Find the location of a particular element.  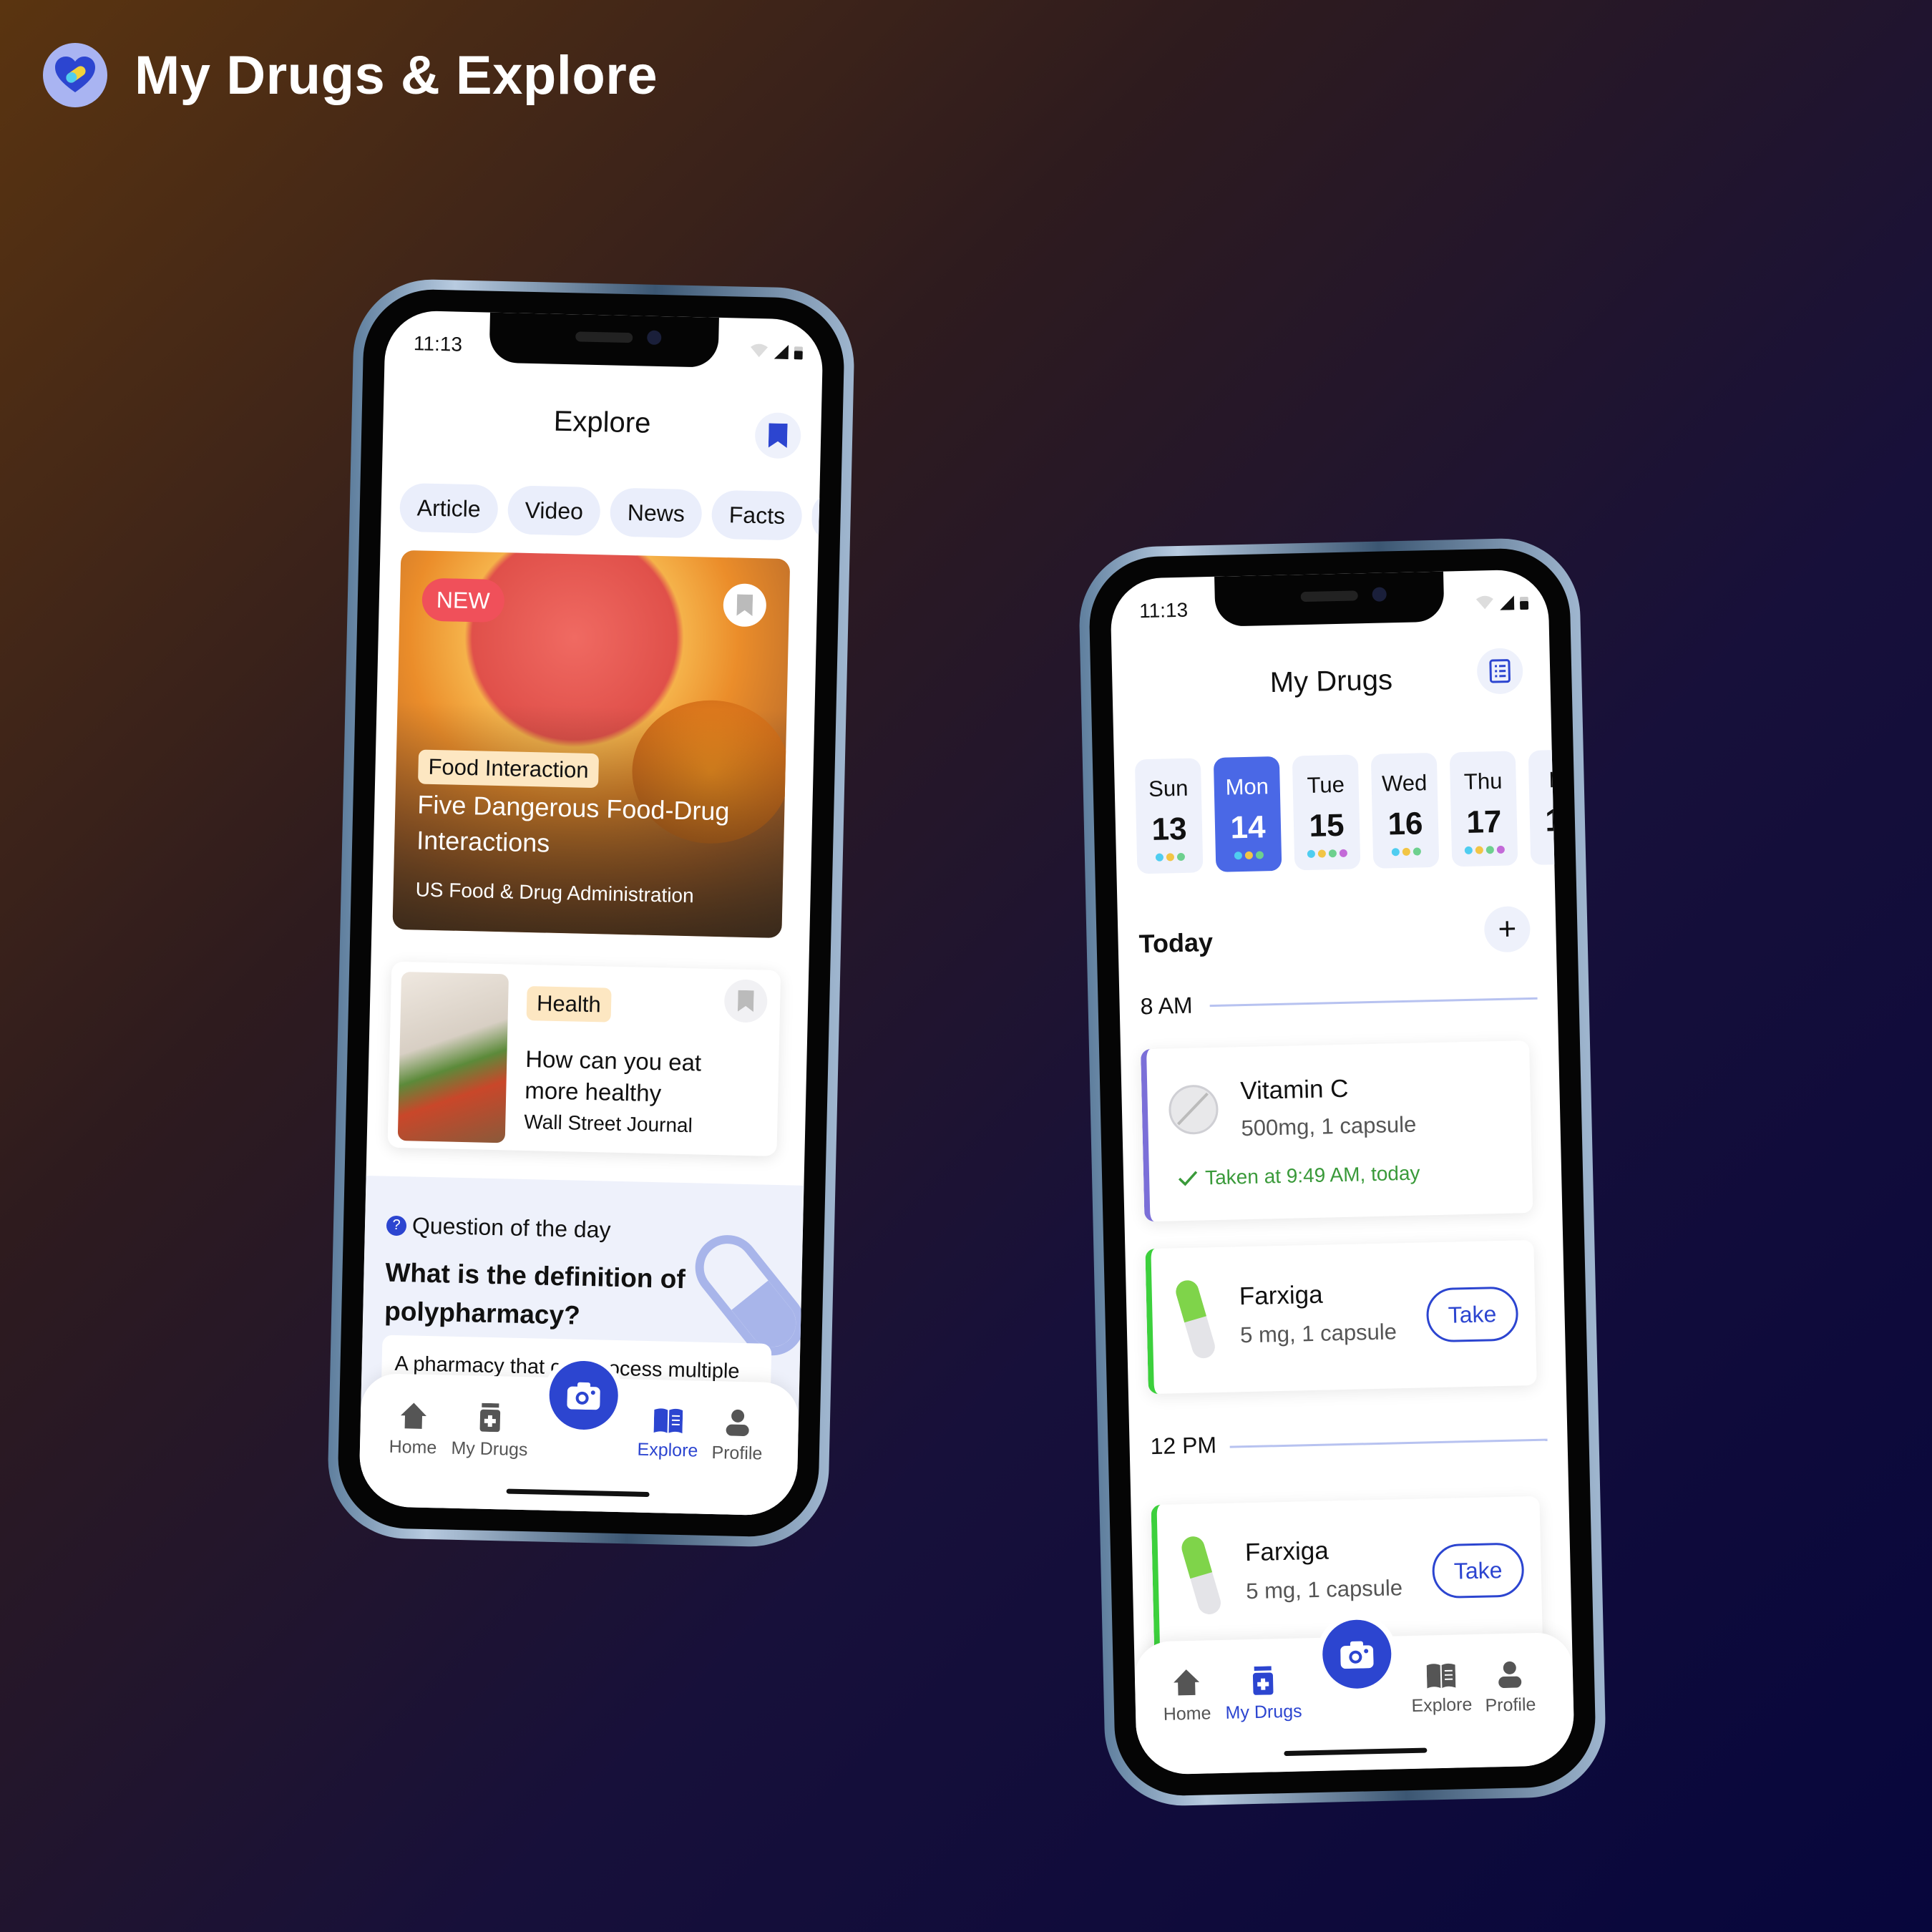

day-tue: Tue 15 is located at coordinates (1326, 812).